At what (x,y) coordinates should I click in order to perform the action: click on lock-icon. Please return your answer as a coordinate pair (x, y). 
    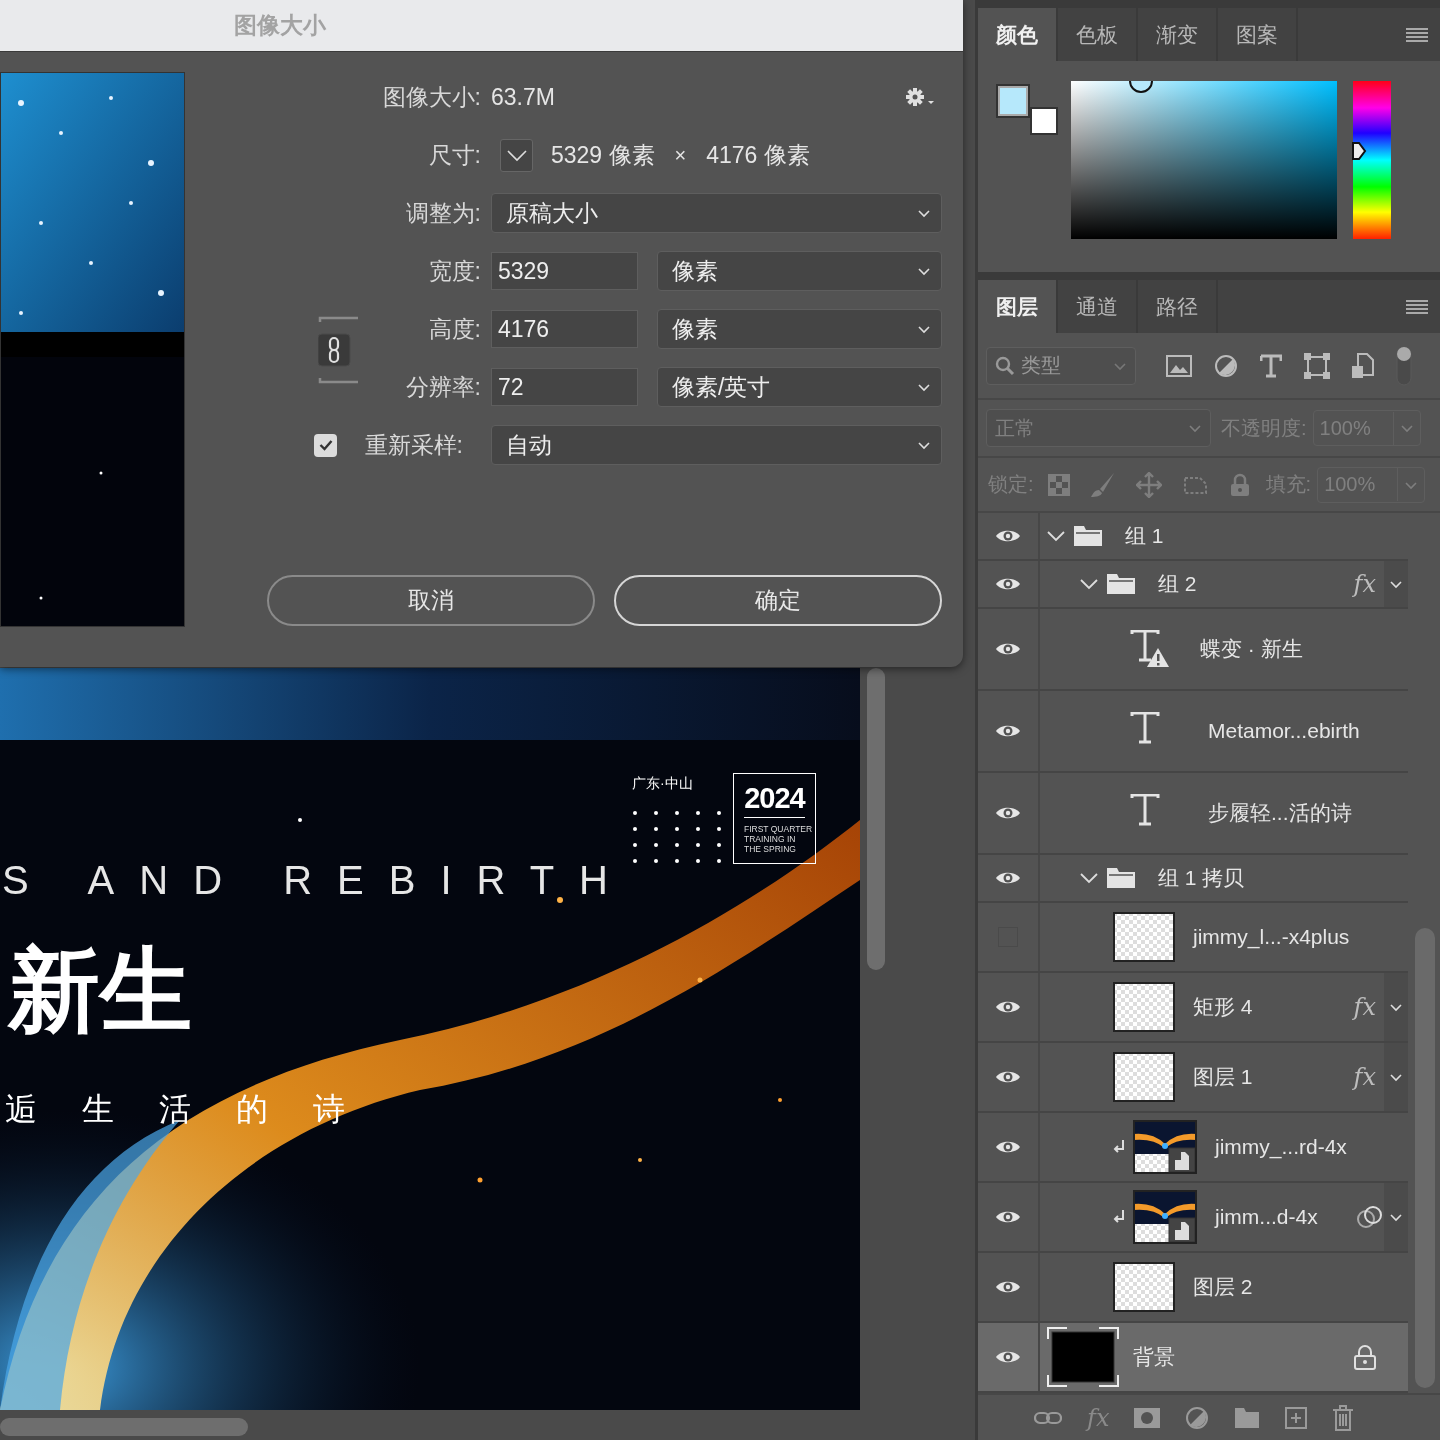
    Looking at the image, I should click on (1365, 1357).